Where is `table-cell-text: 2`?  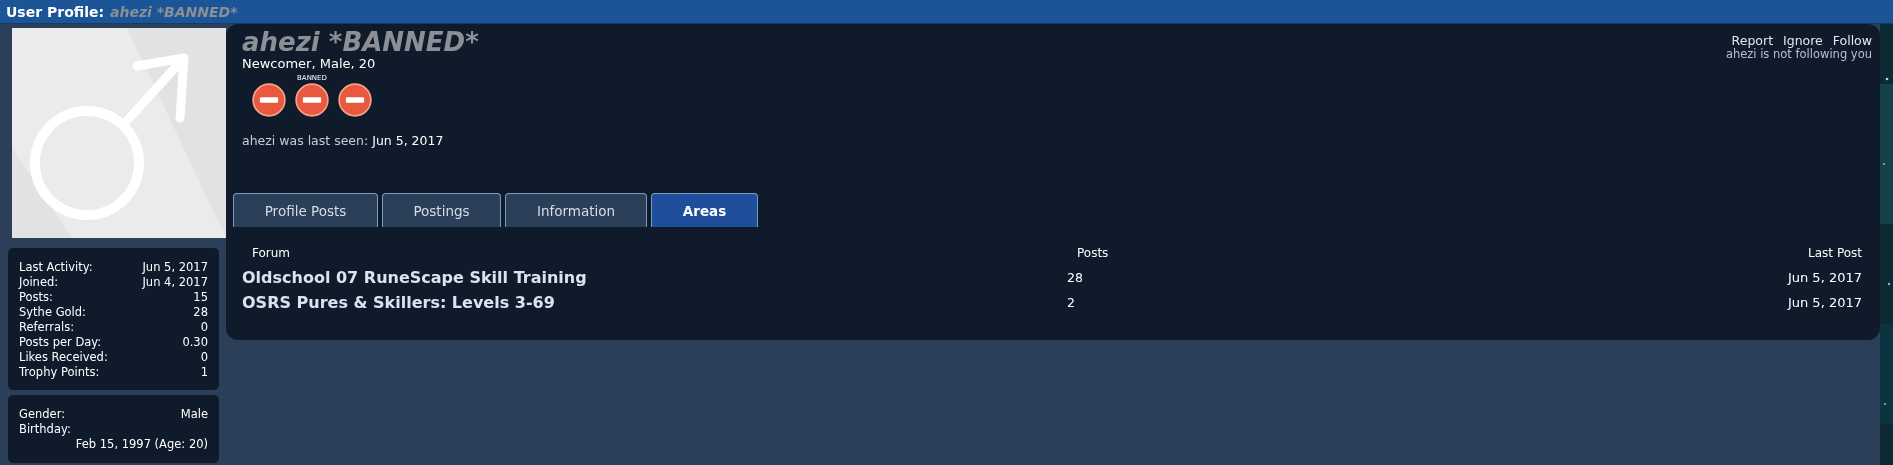
table-cell-text: 2 is located at coordinates (1071, 303).